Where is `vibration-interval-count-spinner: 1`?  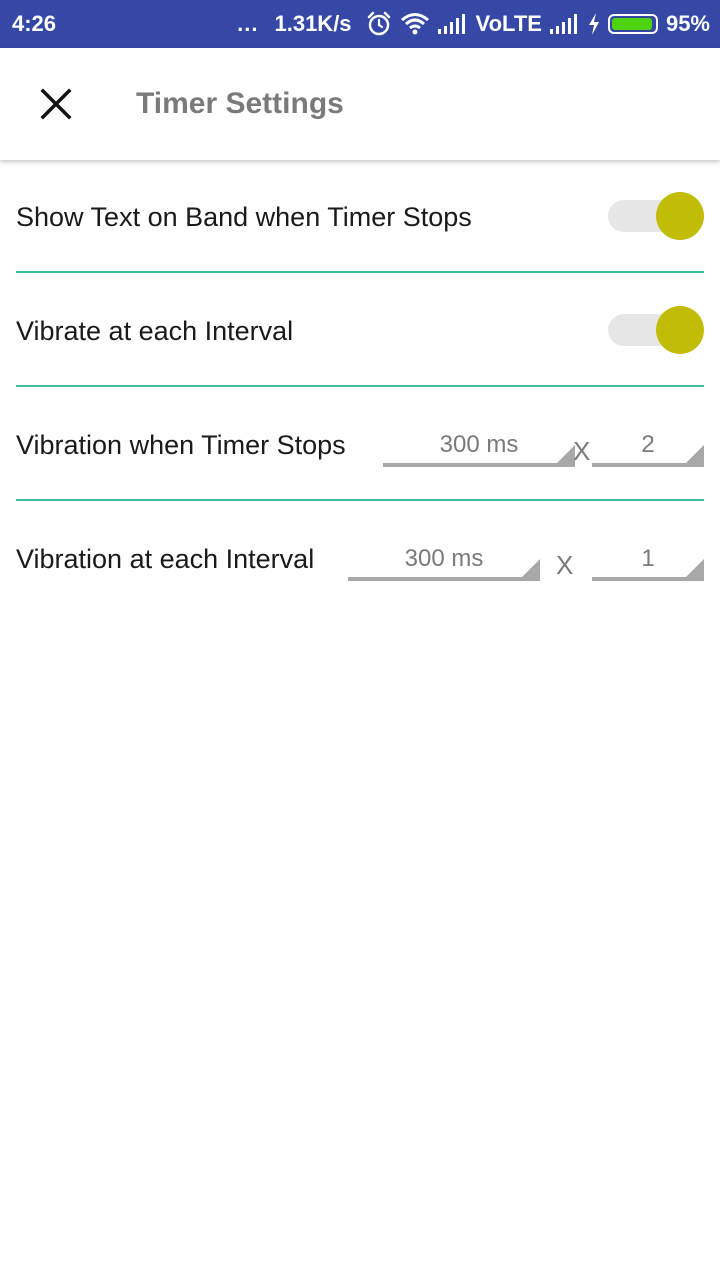
vibration-interval-count-spinner: 1 is located at coordinates (648, 561).